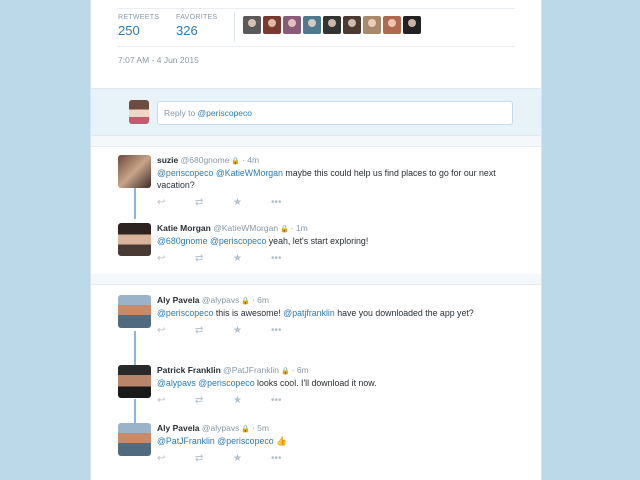  Describe the element at coordinates (334, 370) in the screenshot. I see `tweet-header: Patrick Franklin @PatJFranklin 🔒 · 6m` at that location.